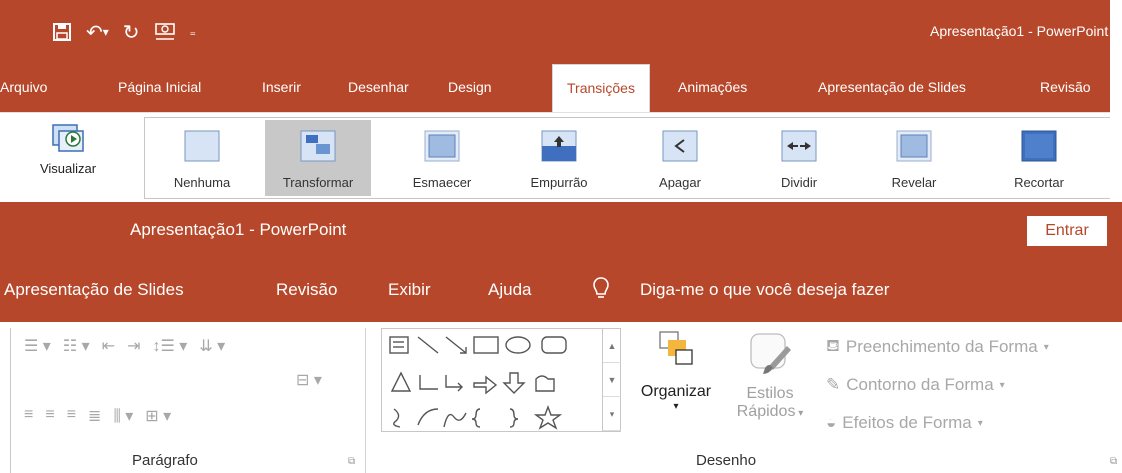 The image size is (1122, 473). Describe the element at coordinates (555, 32) in the screenshot. I see `title-bar: ↶ ▾ ↻ ₌ Apresentação1 - PowerPoint` at that location.